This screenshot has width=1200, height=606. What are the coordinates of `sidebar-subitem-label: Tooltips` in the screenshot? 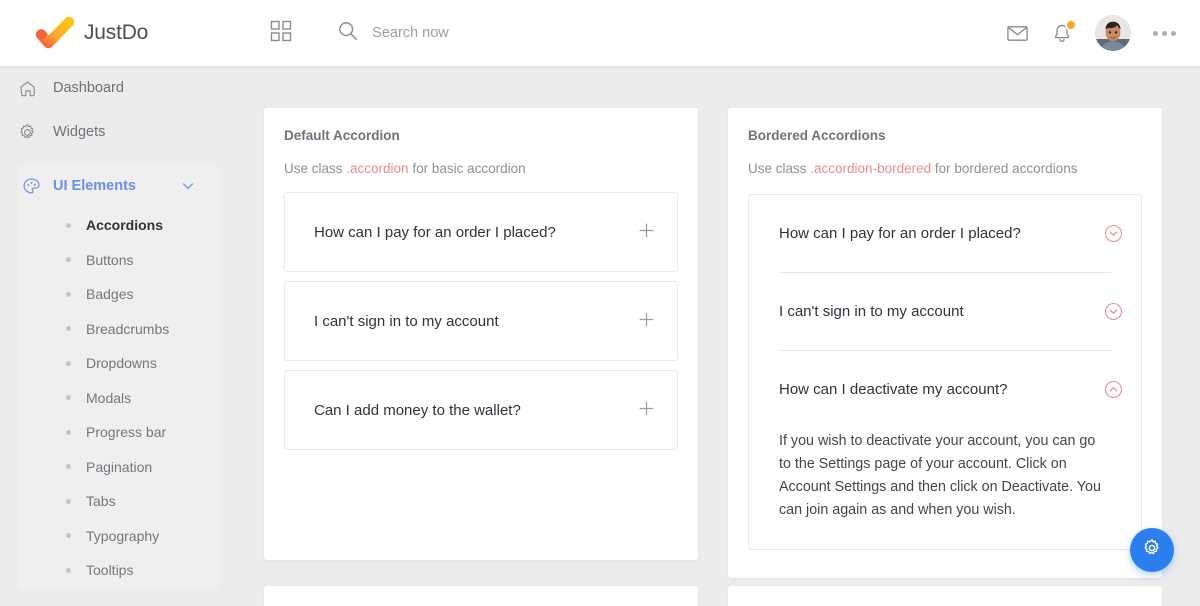 It's located at (110, 570).